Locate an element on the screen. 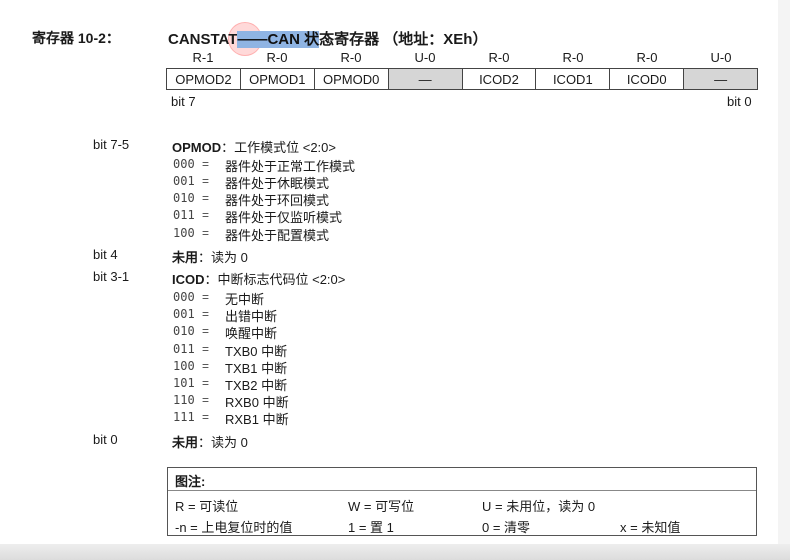 The width and height of the screenshot is (790, 560). legend-n: -n = 上电复位时的值 is located at coordinates (234, 527).